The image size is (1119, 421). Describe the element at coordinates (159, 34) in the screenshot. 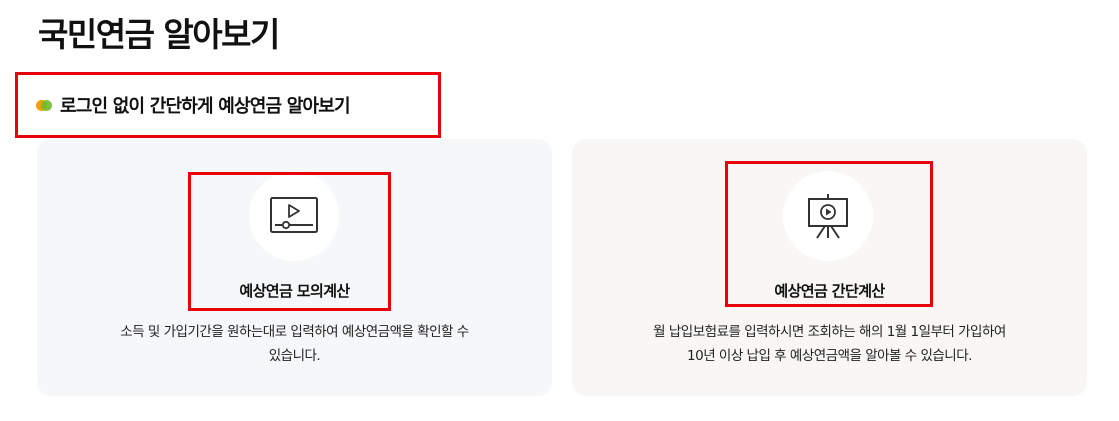

I see `page-title: 국민연금 알아보기` at that location.